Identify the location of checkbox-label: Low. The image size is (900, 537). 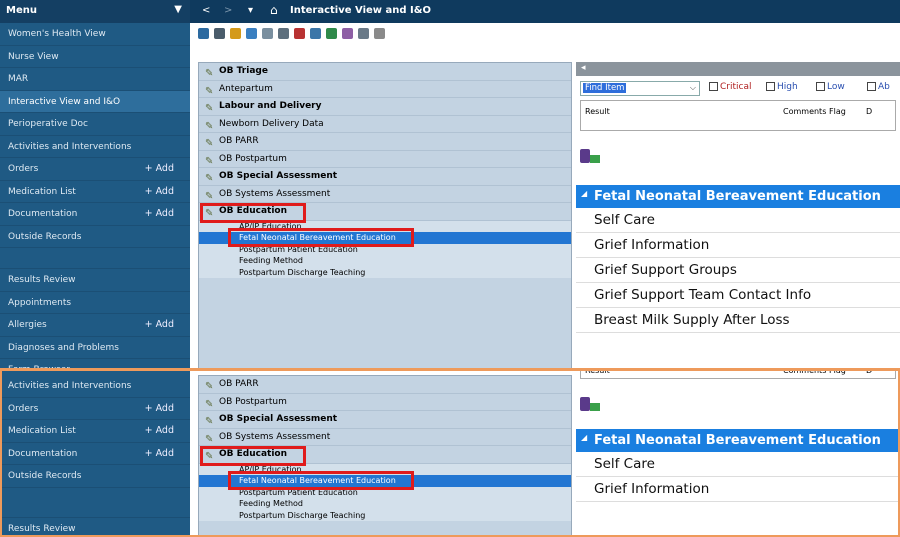
(836, 87).